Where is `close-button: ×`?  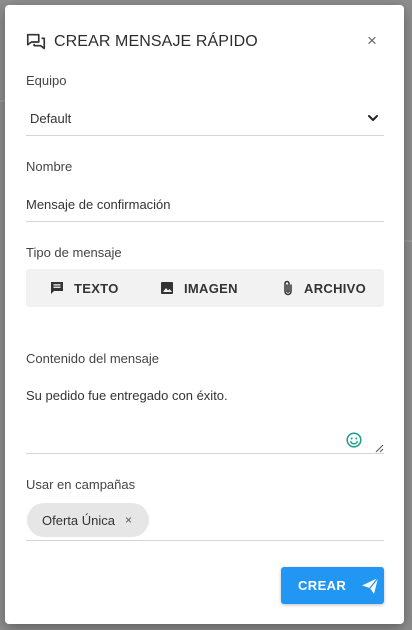
close-button: × is located at coordinates (372, 41).